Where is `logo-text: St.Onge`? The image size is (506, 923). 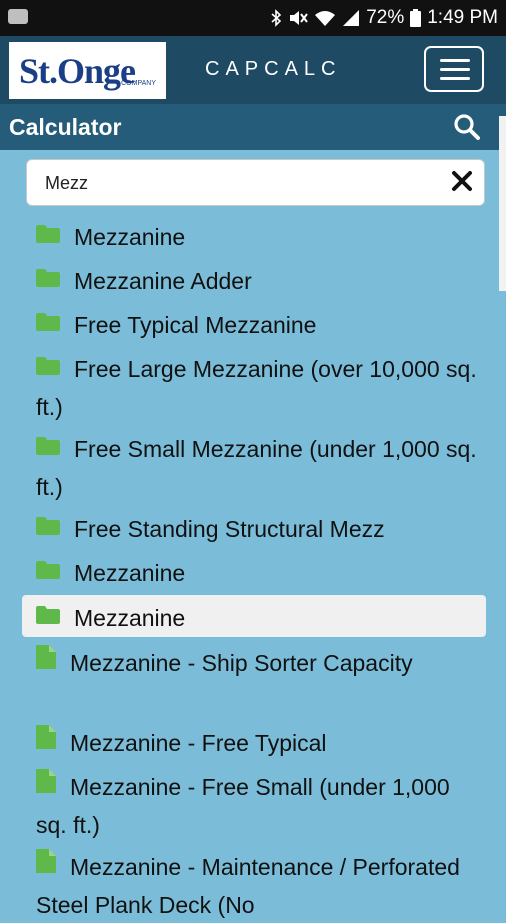
logo-text: St.Onge is located at coordinates (77, 71).